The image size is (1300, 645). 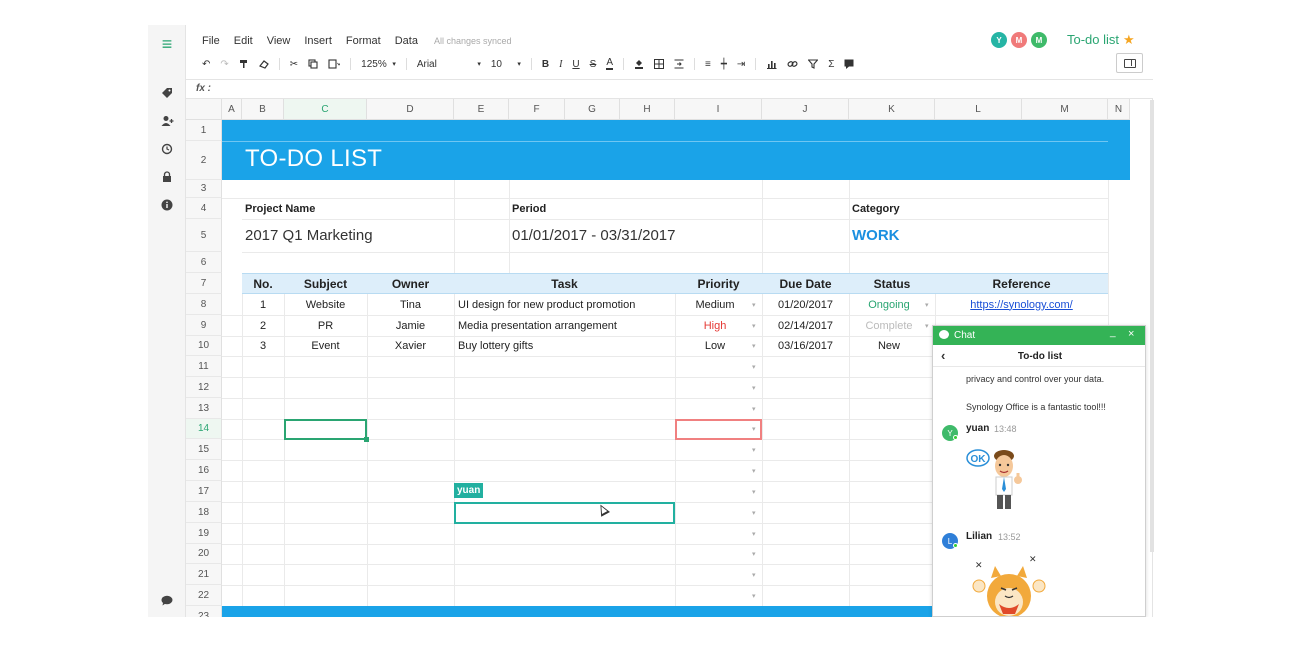 What do you see at coordinates (325, 304) in the screenshot?
I see `task-subject: Website` at bounding box center [325, 304].